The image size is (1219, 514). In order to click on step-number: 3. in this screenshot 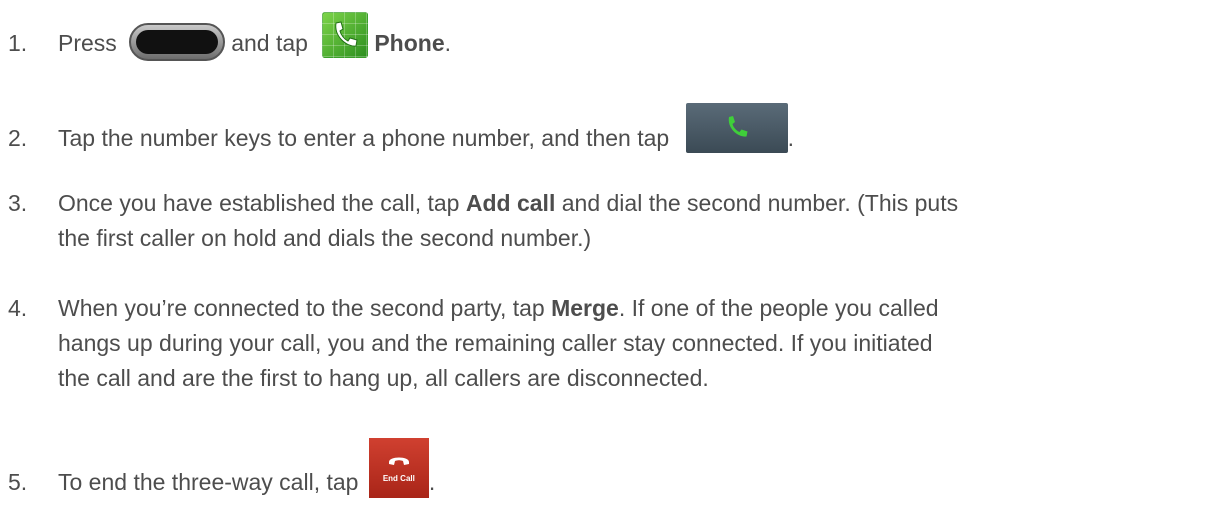, I will do `click(18, 203)`.